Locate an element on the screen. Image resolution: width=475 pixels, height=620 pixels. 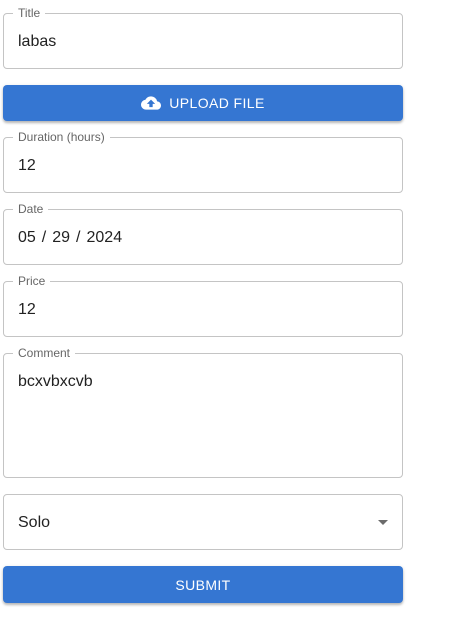
chevron-down-icon is located at coordinates (383, 522).